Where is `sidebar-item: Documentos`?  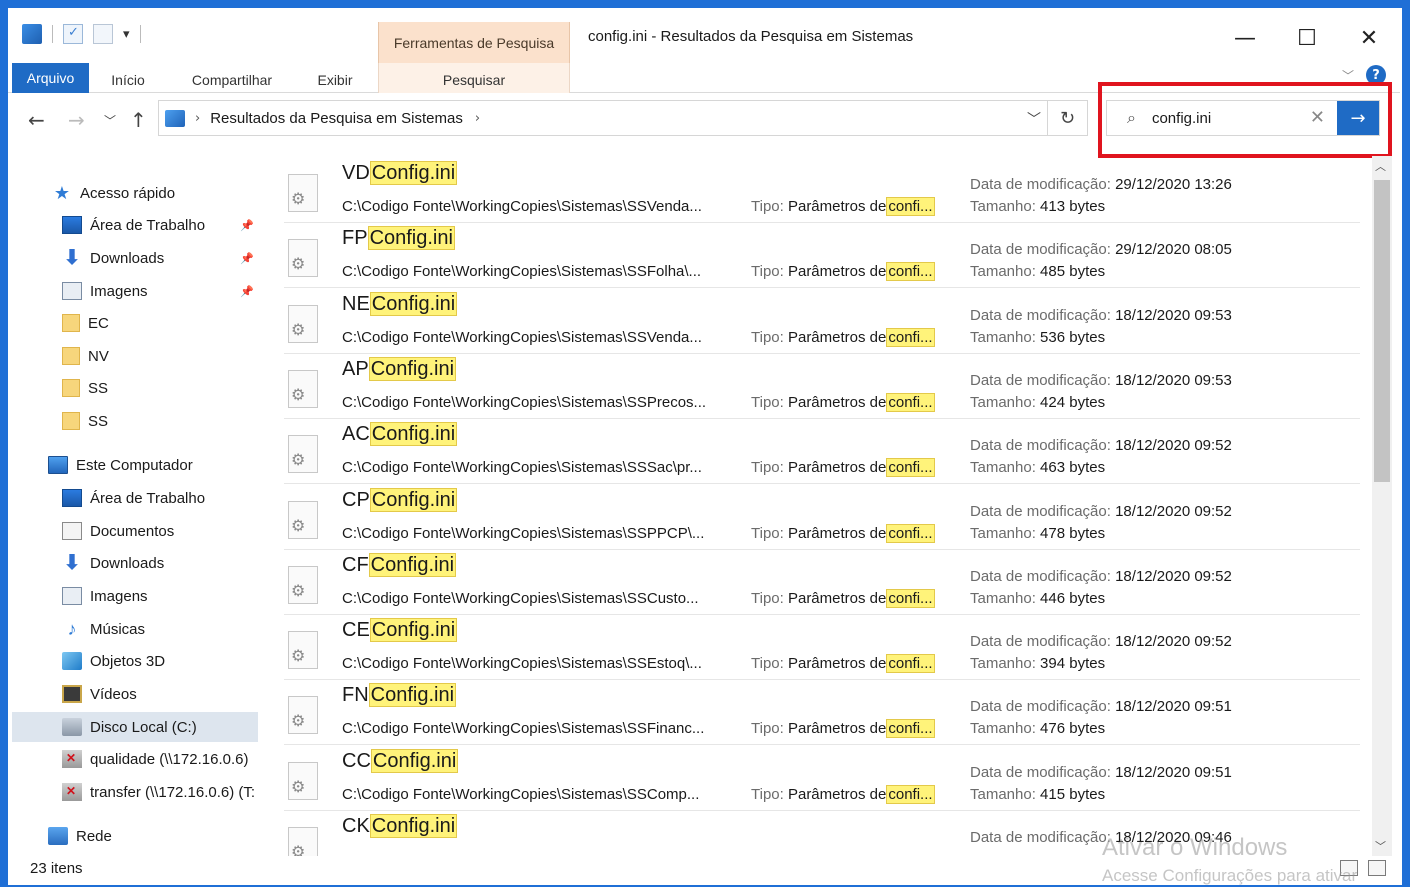 sidebar-item: Documentos is located at coordinates (135, 531).